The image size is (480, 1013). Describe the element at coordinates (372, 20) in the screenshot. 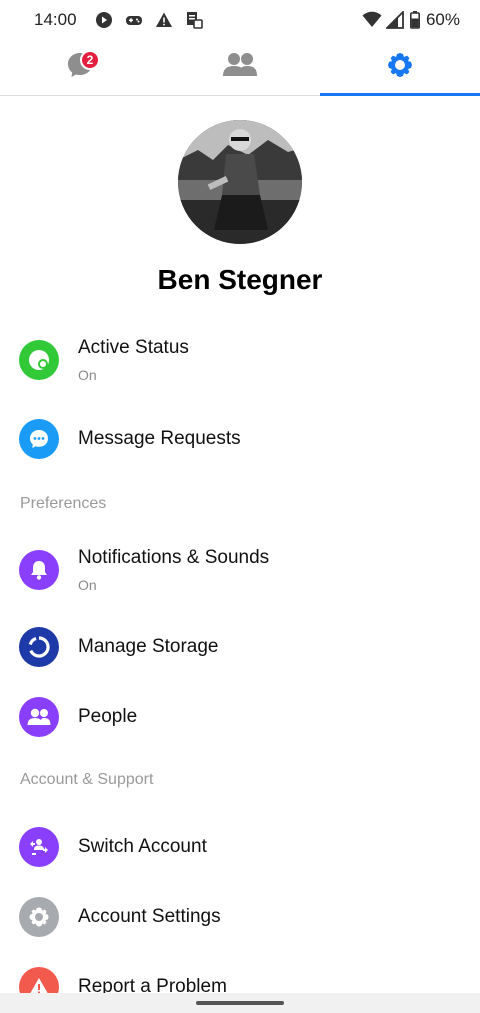

I see `wifi-icon` at that location.